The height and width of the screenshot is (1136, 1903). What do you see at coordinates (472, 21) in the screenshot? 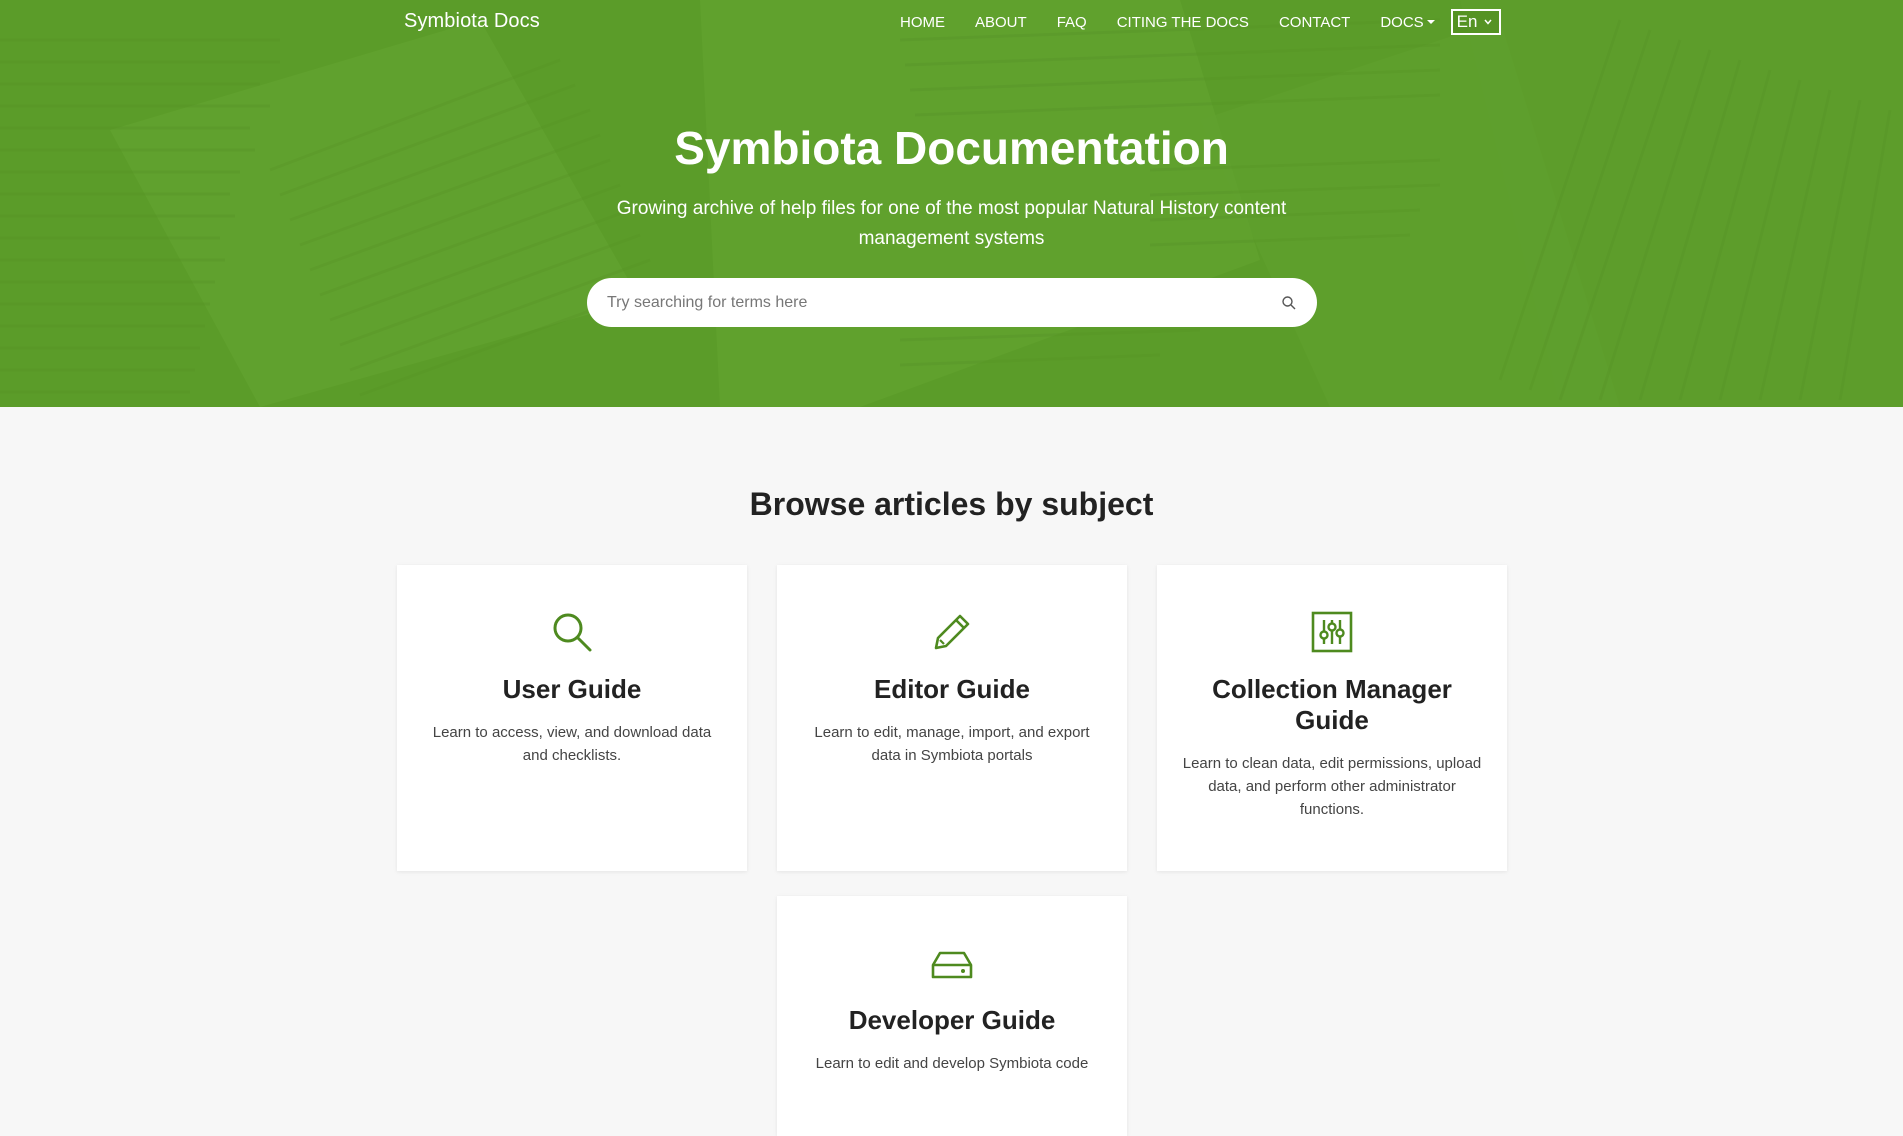
I see `brand-link: Symbiota Docs` at bounding box center [472, 21].